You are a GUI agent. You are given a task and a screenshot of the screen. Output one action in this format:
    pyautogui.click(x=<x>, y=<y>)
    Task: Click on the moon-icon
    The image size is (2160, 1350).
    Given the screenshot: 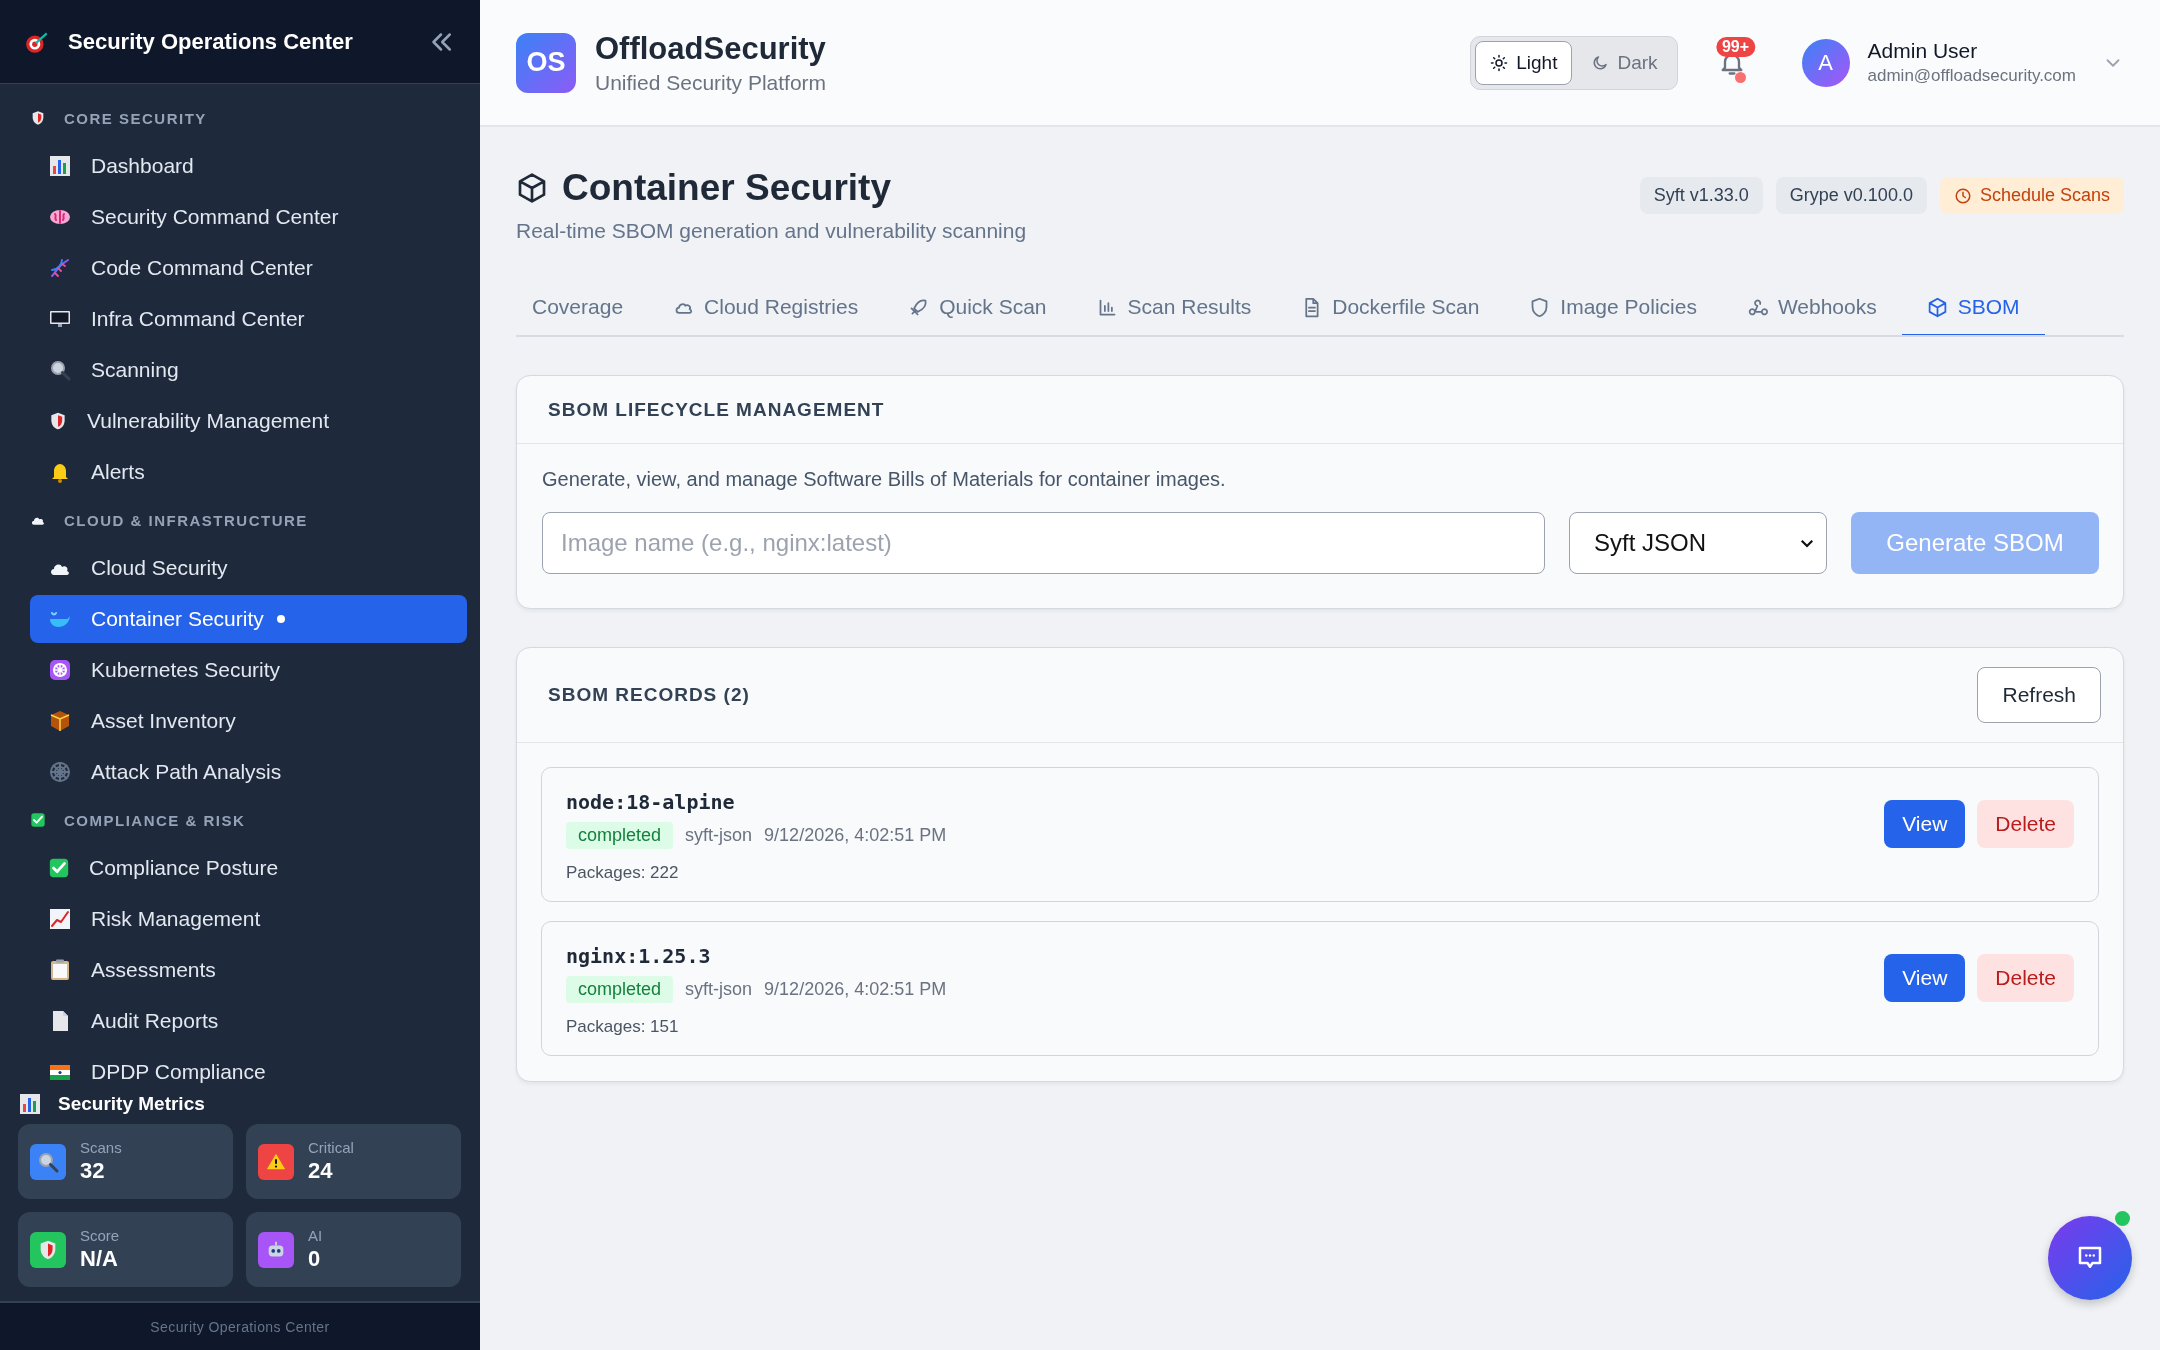 What is the action you would take?
    pyautogui.click(x=1600, y=62)
    